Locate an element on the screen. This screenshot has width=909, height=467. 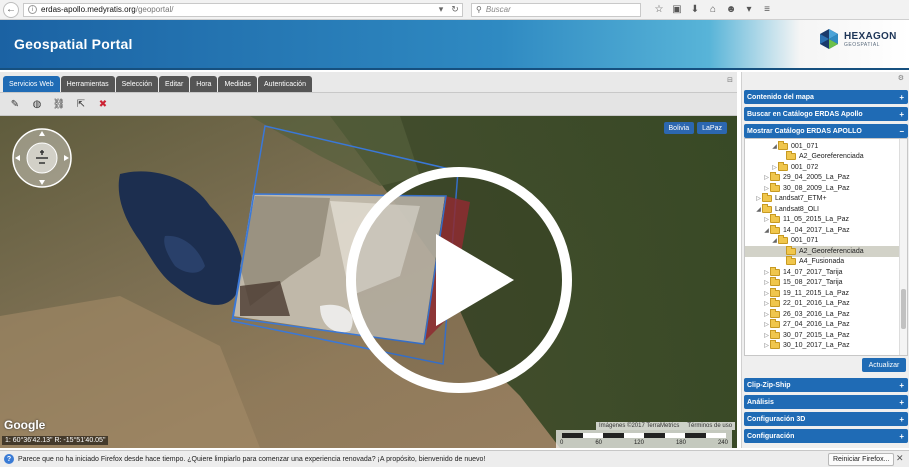
download-icon: ⬇ is located at coordinates (695, 9).